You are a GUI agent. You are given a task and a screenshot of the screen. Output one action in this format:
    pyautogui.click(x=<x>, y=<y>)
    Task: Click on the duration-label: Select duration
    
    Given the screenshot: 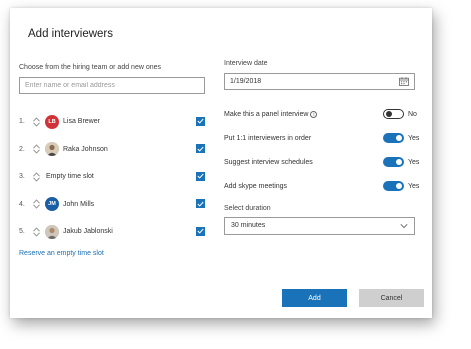 What is the action you would take?
    pyautogui.click(x=247, y=208)
    